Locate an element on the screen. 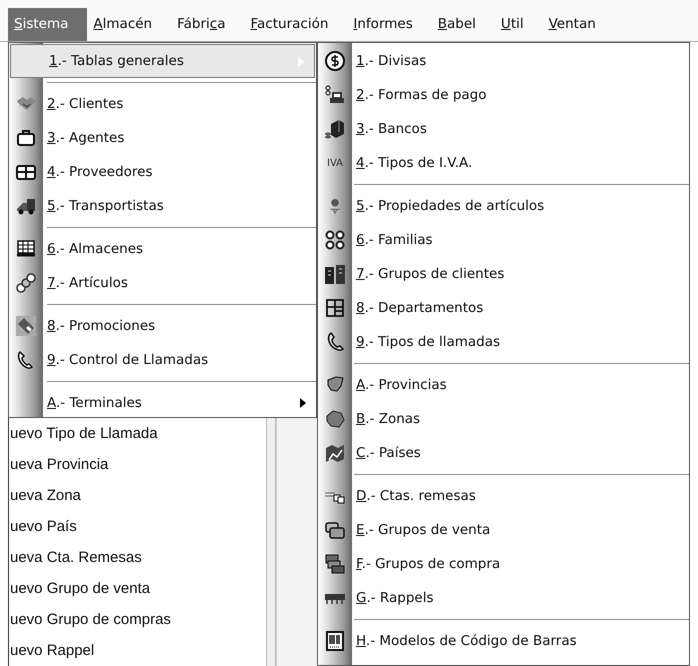 The height and width of the screenshot is (666, 698). menu-item: 8.- Departamentos is located at coordinates (503, 308).